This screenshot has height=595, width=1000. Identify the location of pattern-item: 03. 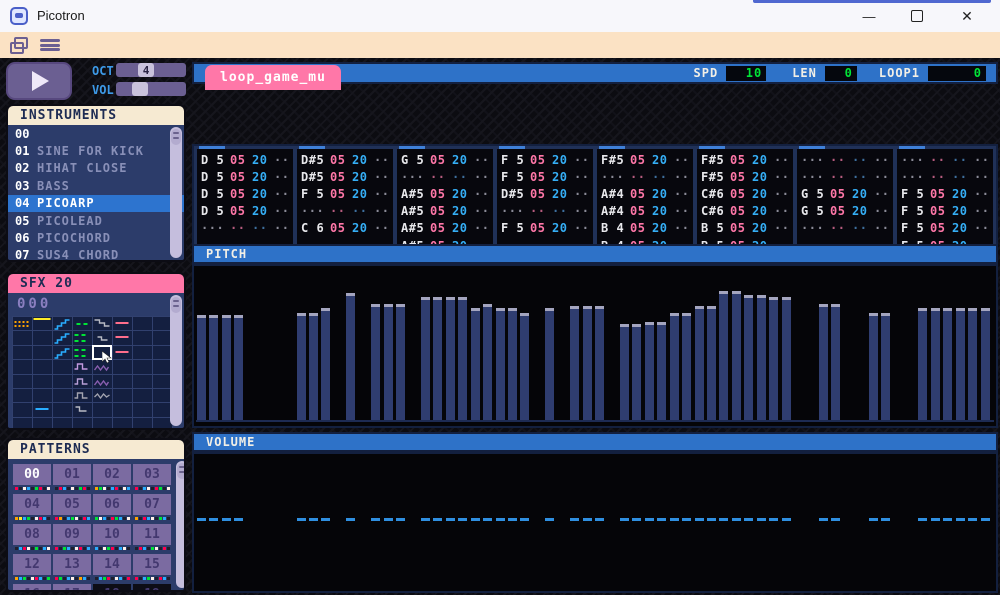
(152, 477).